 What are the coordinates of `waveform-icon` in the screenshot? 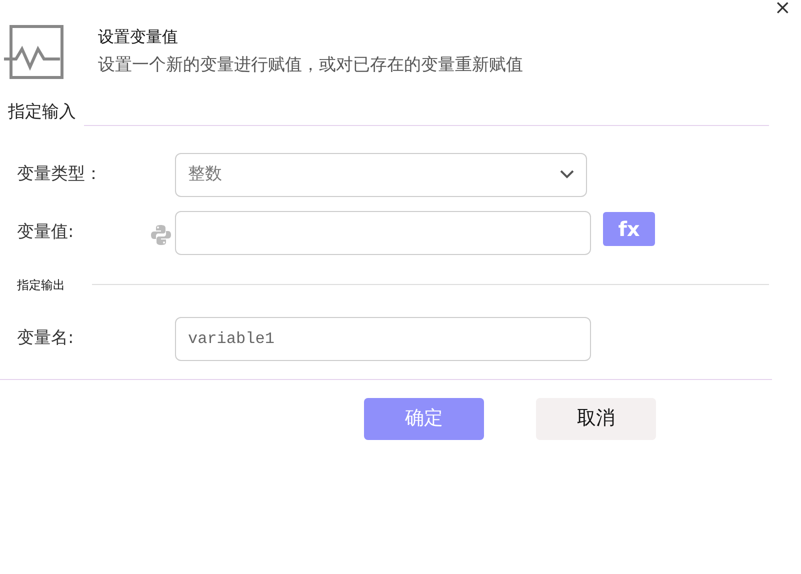 It's located at (34, 52).